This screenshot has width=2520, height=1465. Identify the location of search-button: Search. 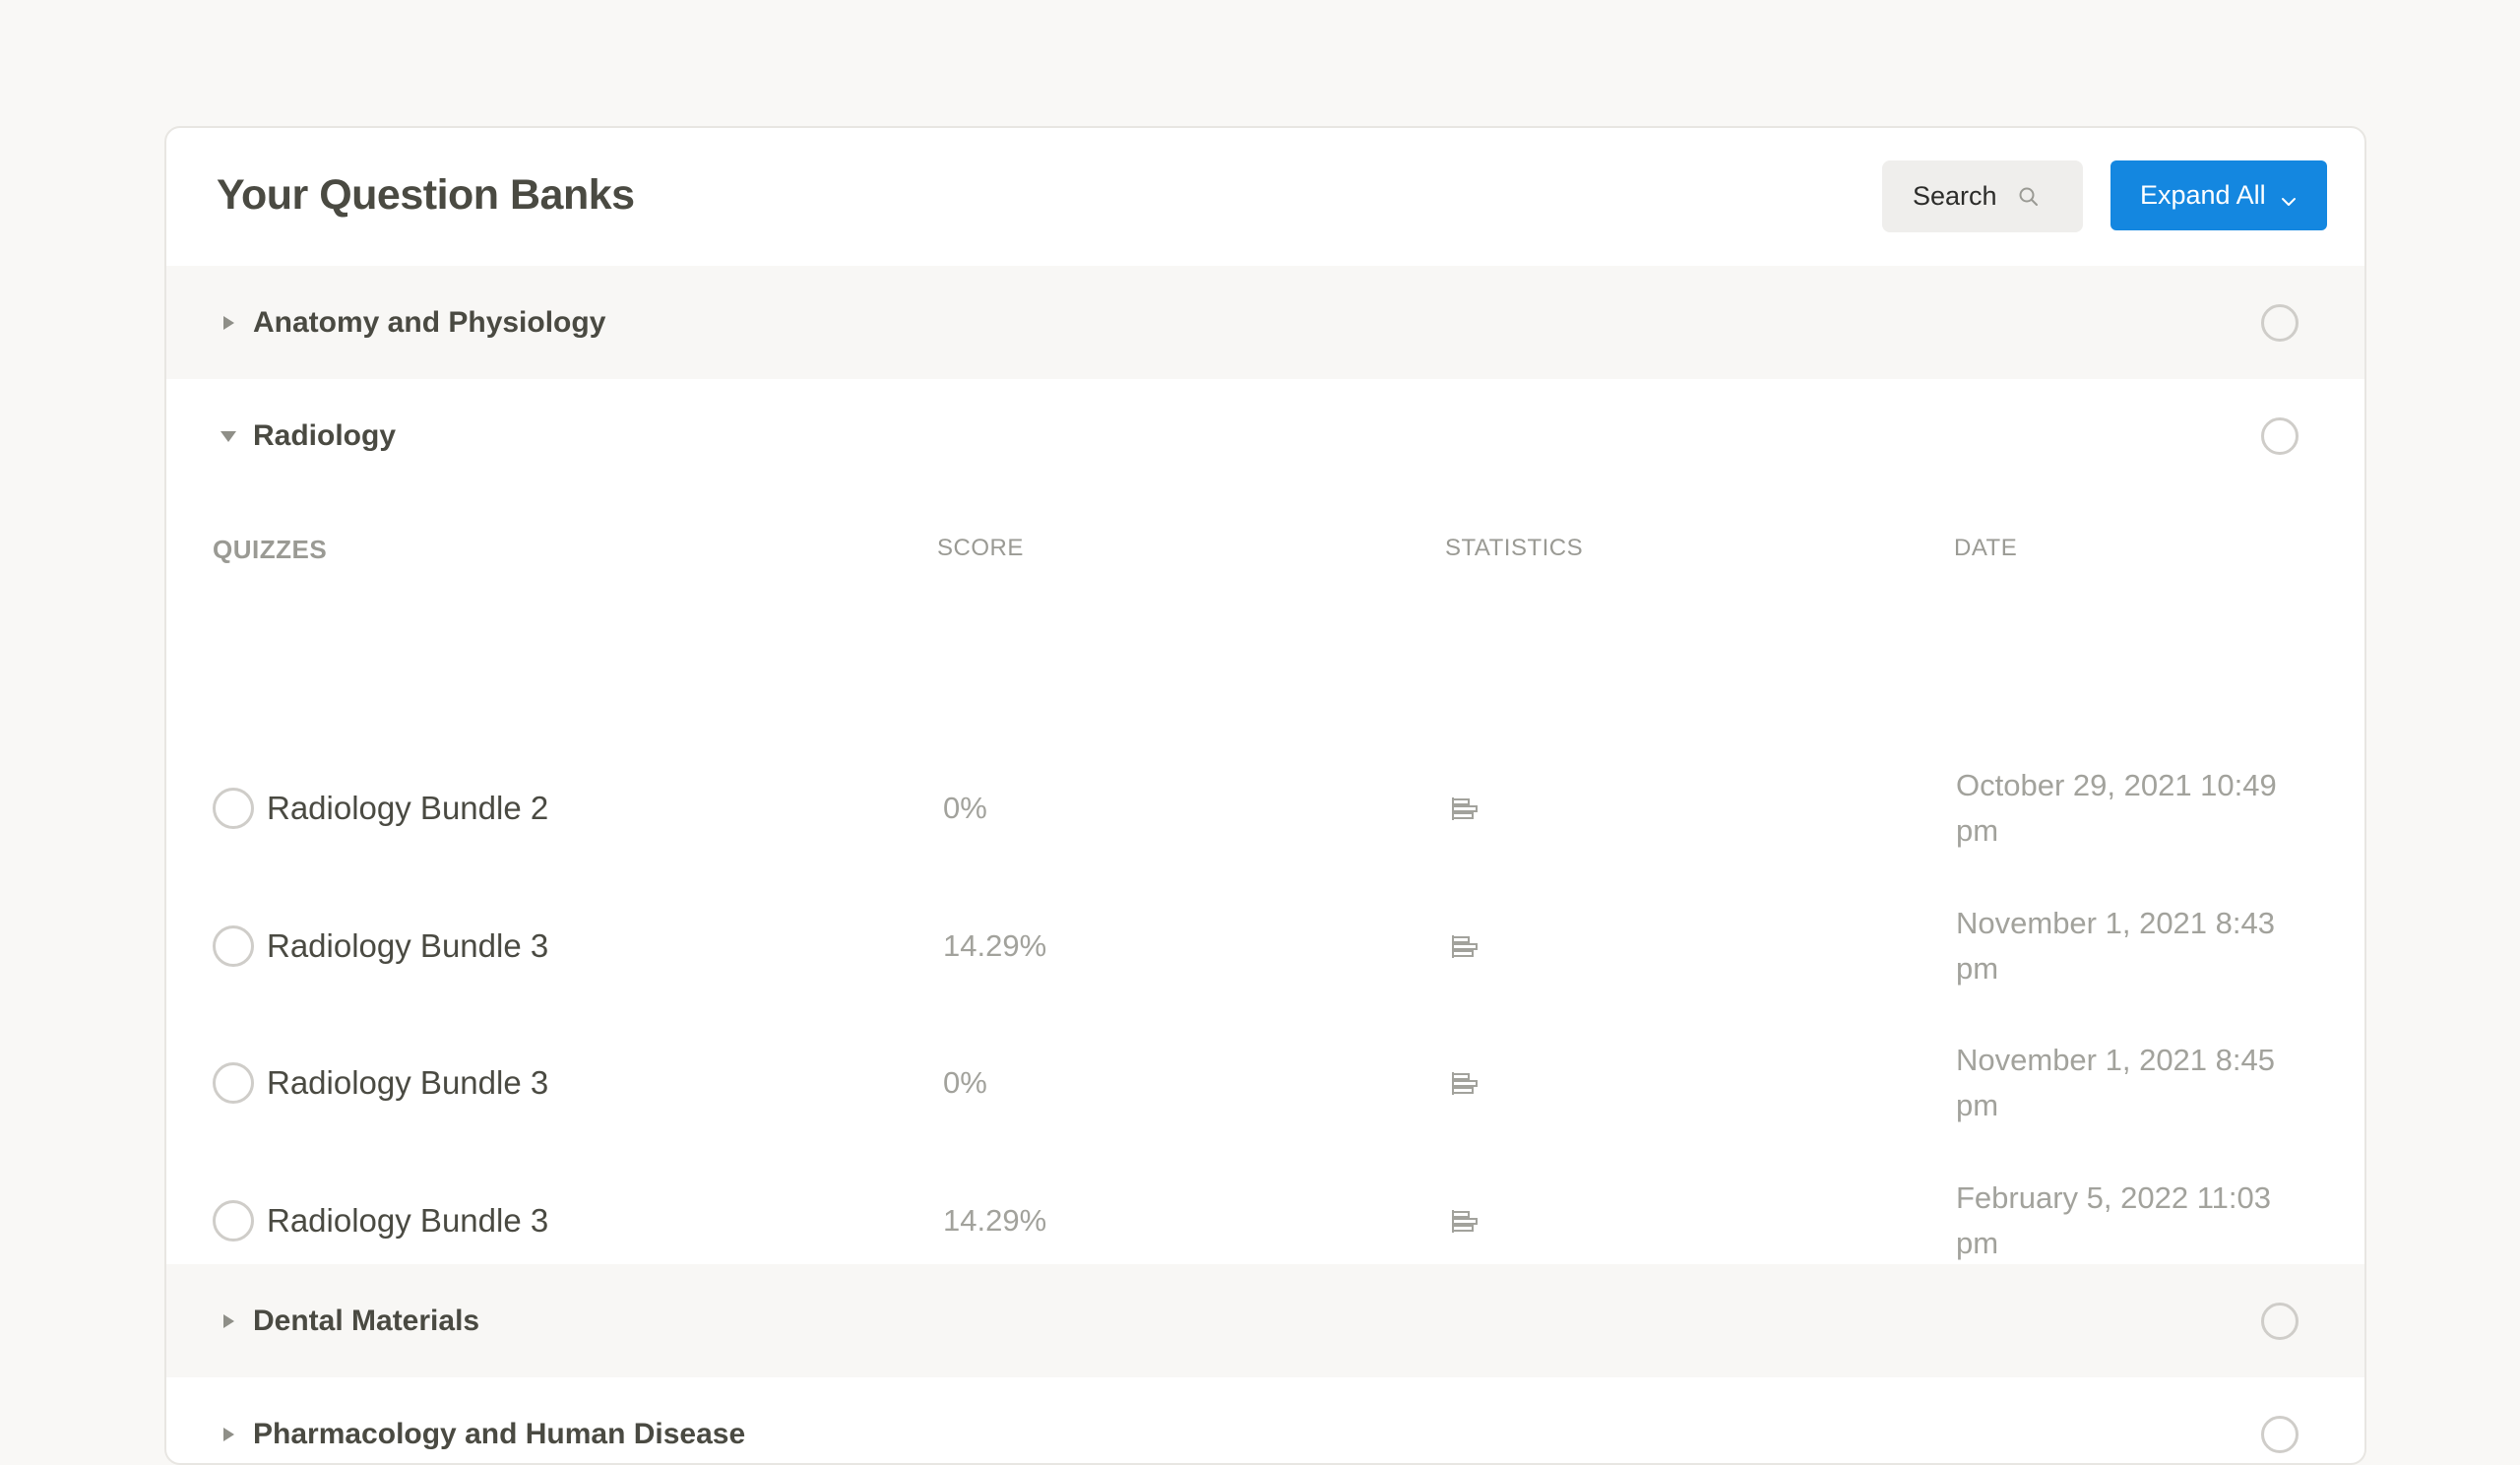
(1982, 196).